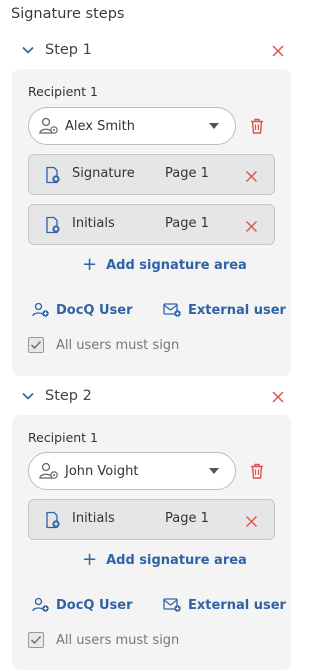 Image resolution: width=320 pixels, height=672 pixels. I want to click on recipient-select: Alex Smith, so click(132, 126).